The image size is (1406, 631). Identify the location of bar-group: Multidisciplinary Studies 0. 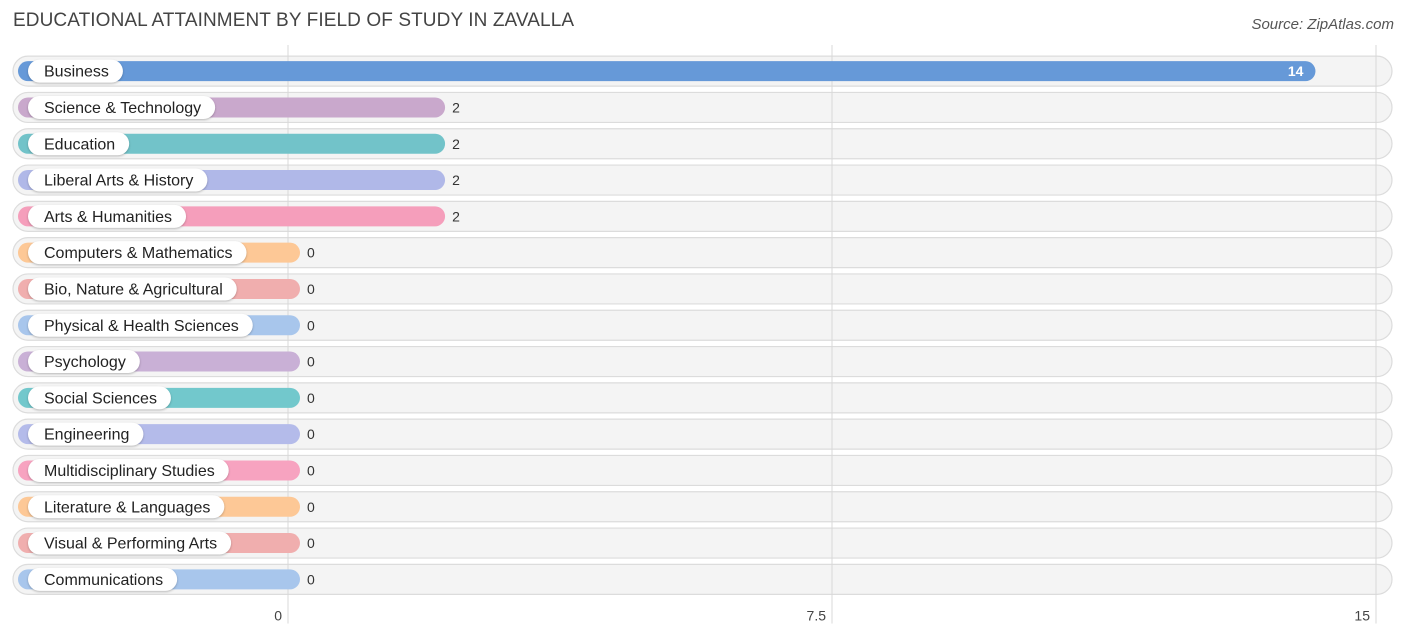
(166, 470).